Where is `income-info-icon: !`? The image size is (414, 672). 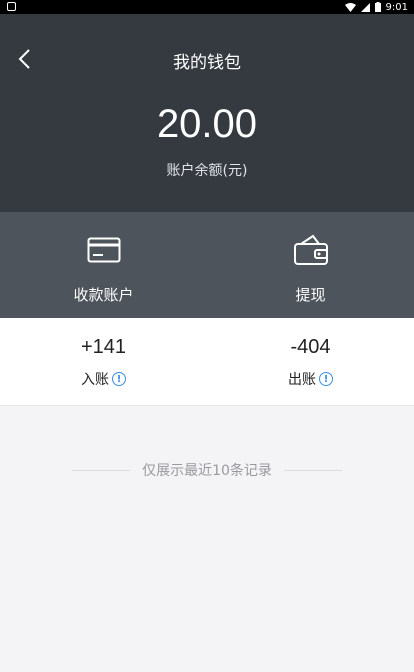
income-info-icon: ! is located at coordinates (119, 379).